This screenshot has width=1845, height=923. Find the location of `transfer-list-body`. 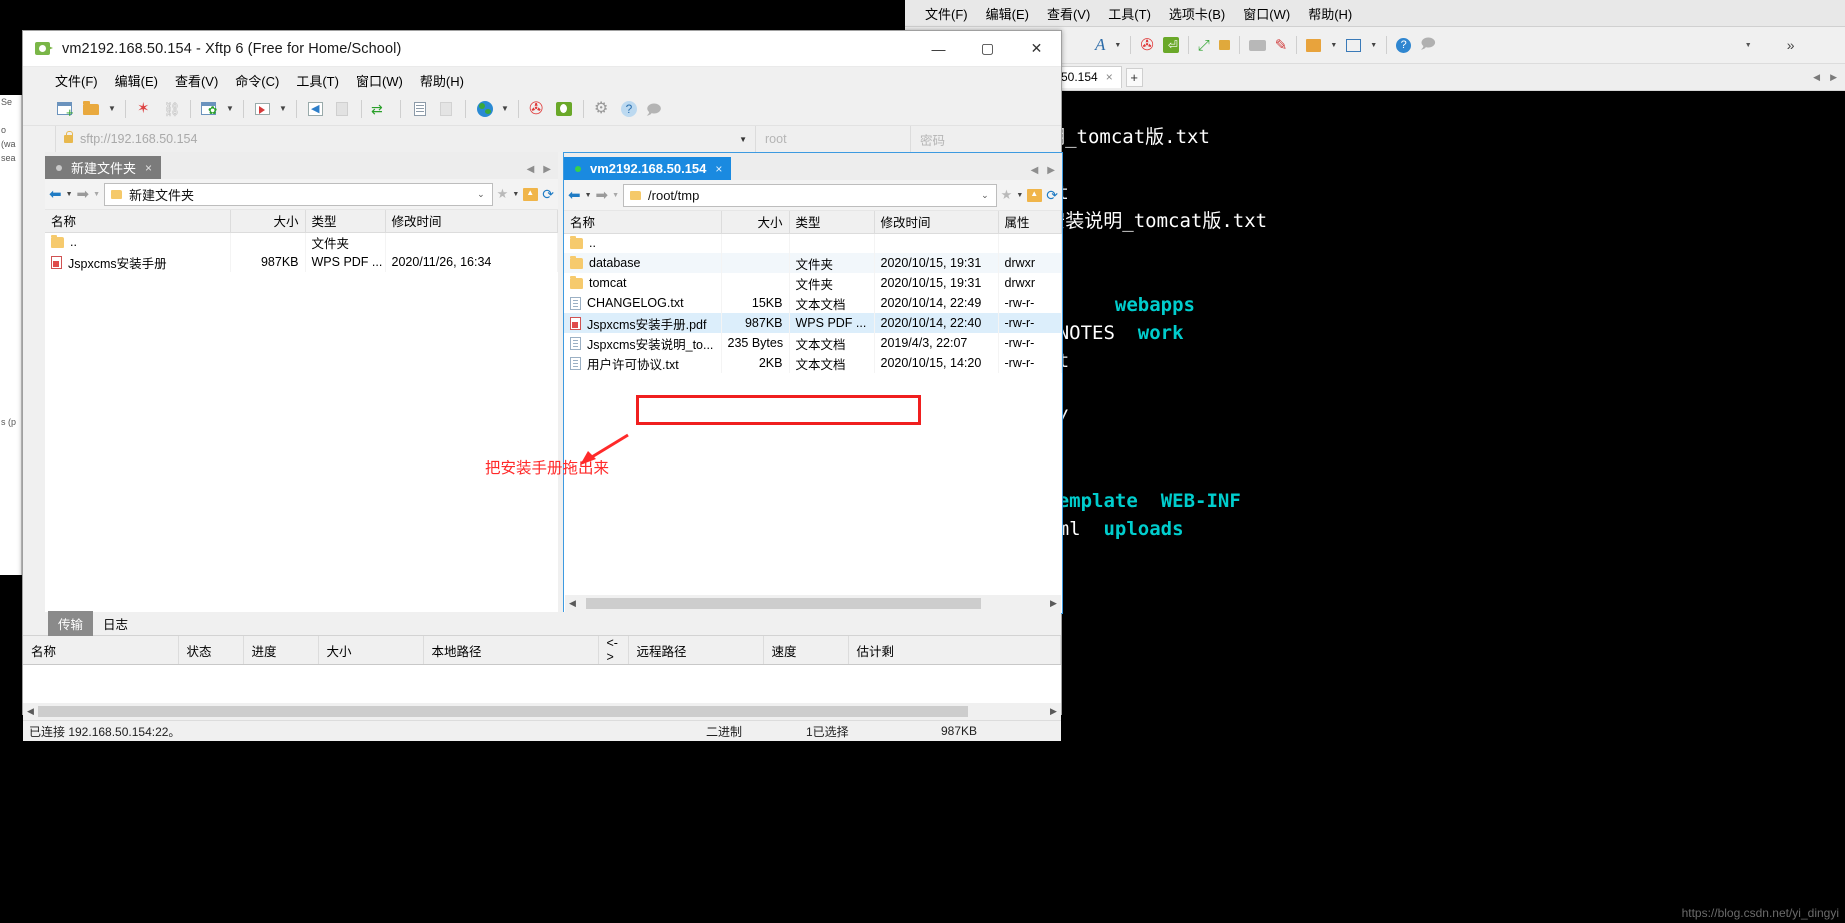

transfer-list-body is located at coordinates (542, 684).